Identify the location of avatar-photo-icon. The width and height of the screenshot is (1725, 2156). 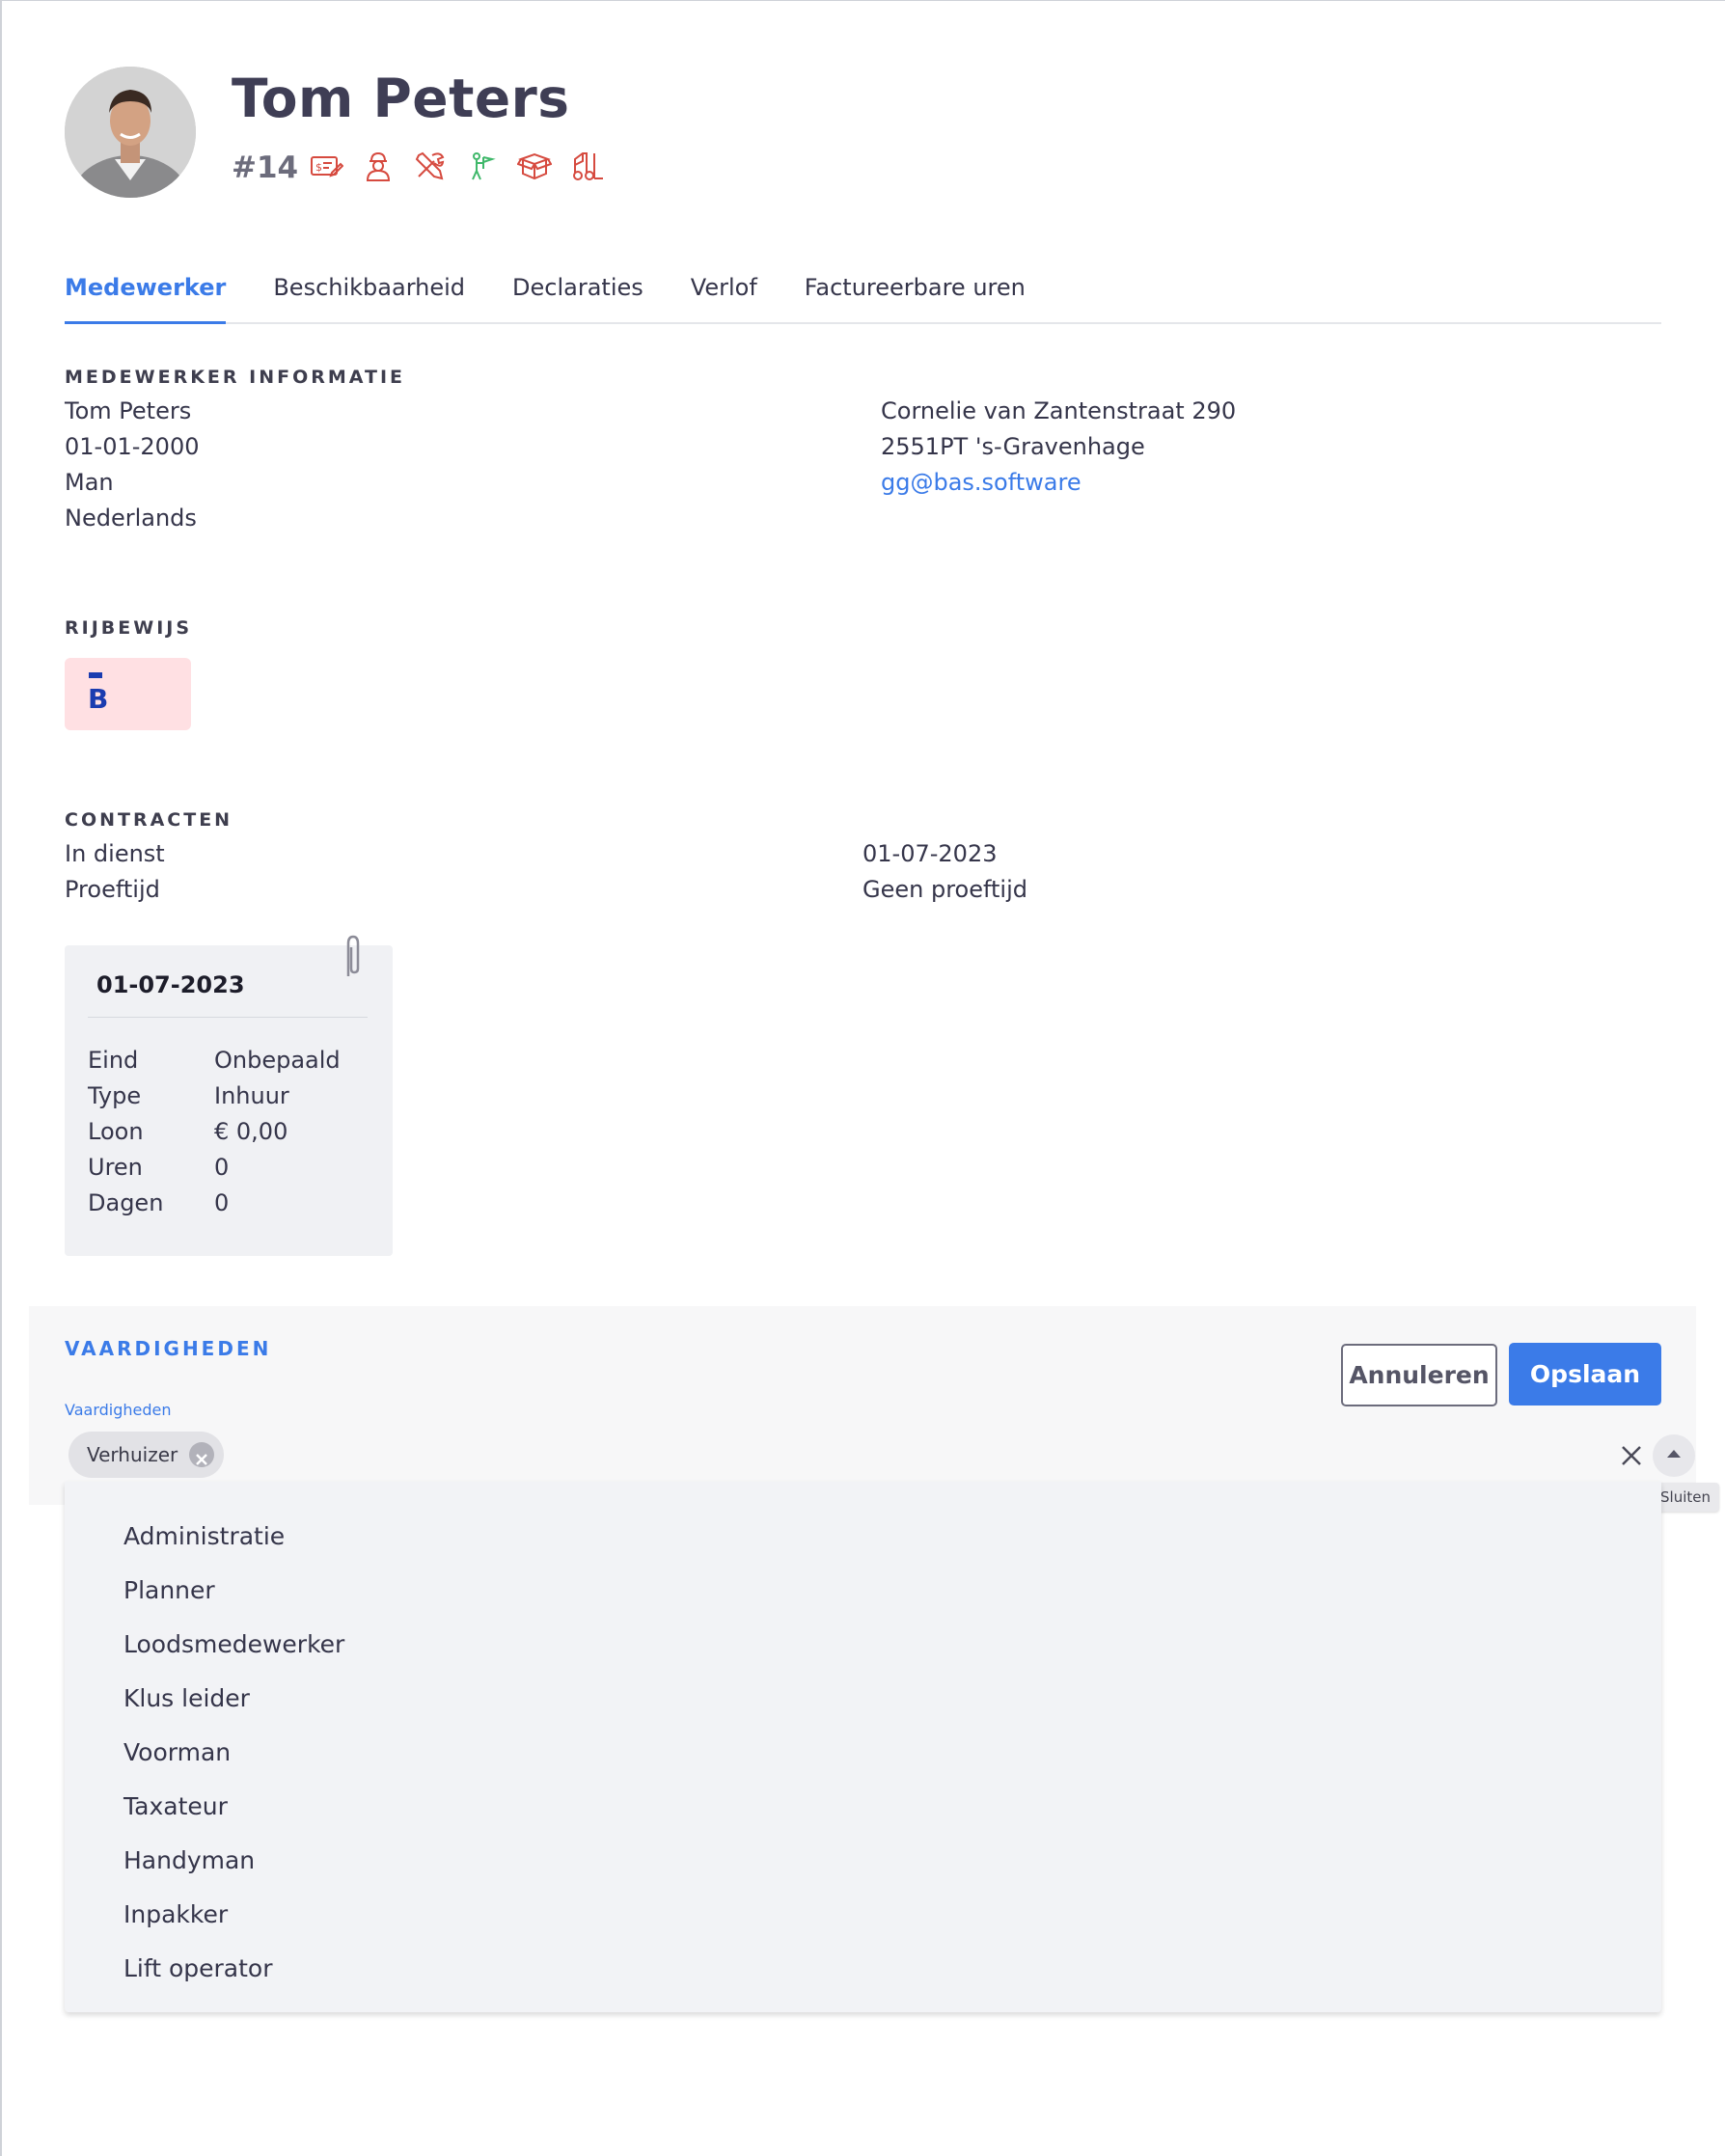
(130, 132).